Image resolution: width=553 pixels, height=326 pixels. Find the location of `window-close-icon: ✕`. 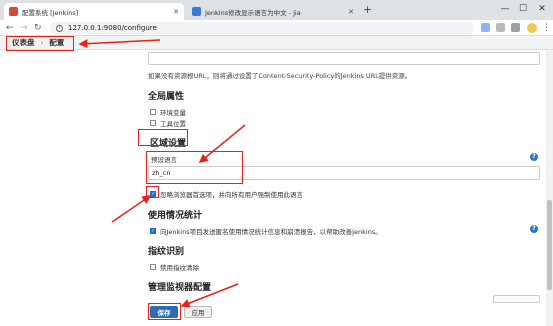

window-close-icon: ✕ is located at coordinates (542, 9).